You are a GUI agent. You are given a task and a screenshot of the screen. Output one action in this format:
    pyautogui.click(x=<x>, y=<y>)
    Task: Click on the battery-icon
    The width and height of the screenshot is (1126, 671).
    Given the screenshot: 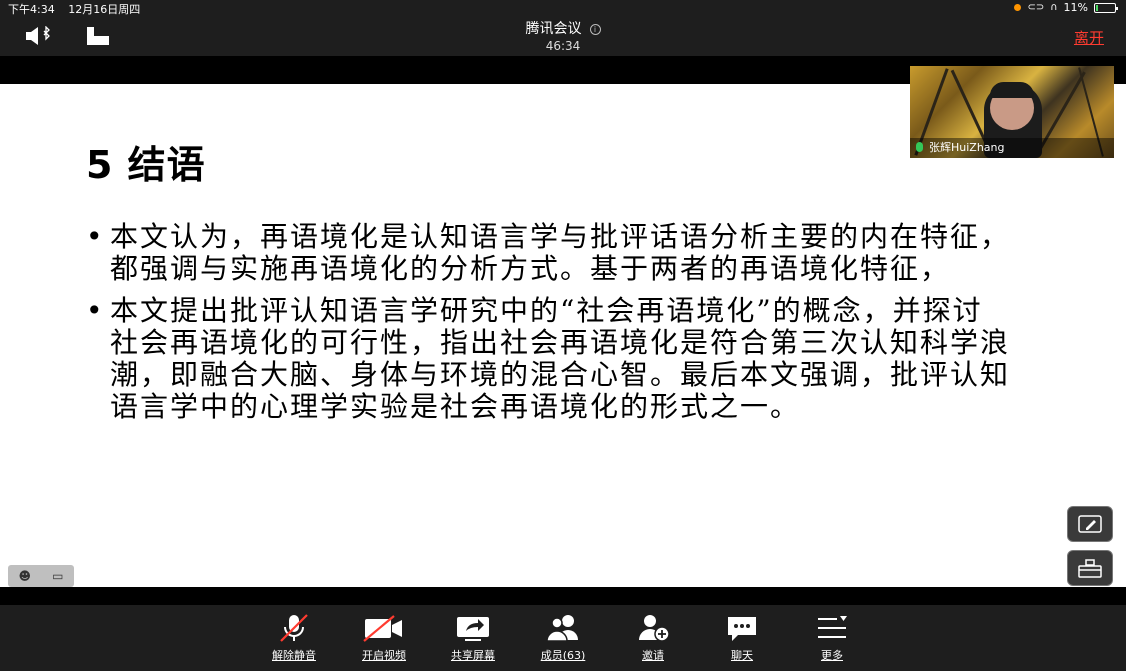 What is the action you would take?
    pyautogui.click(x=1106, y=7)
    